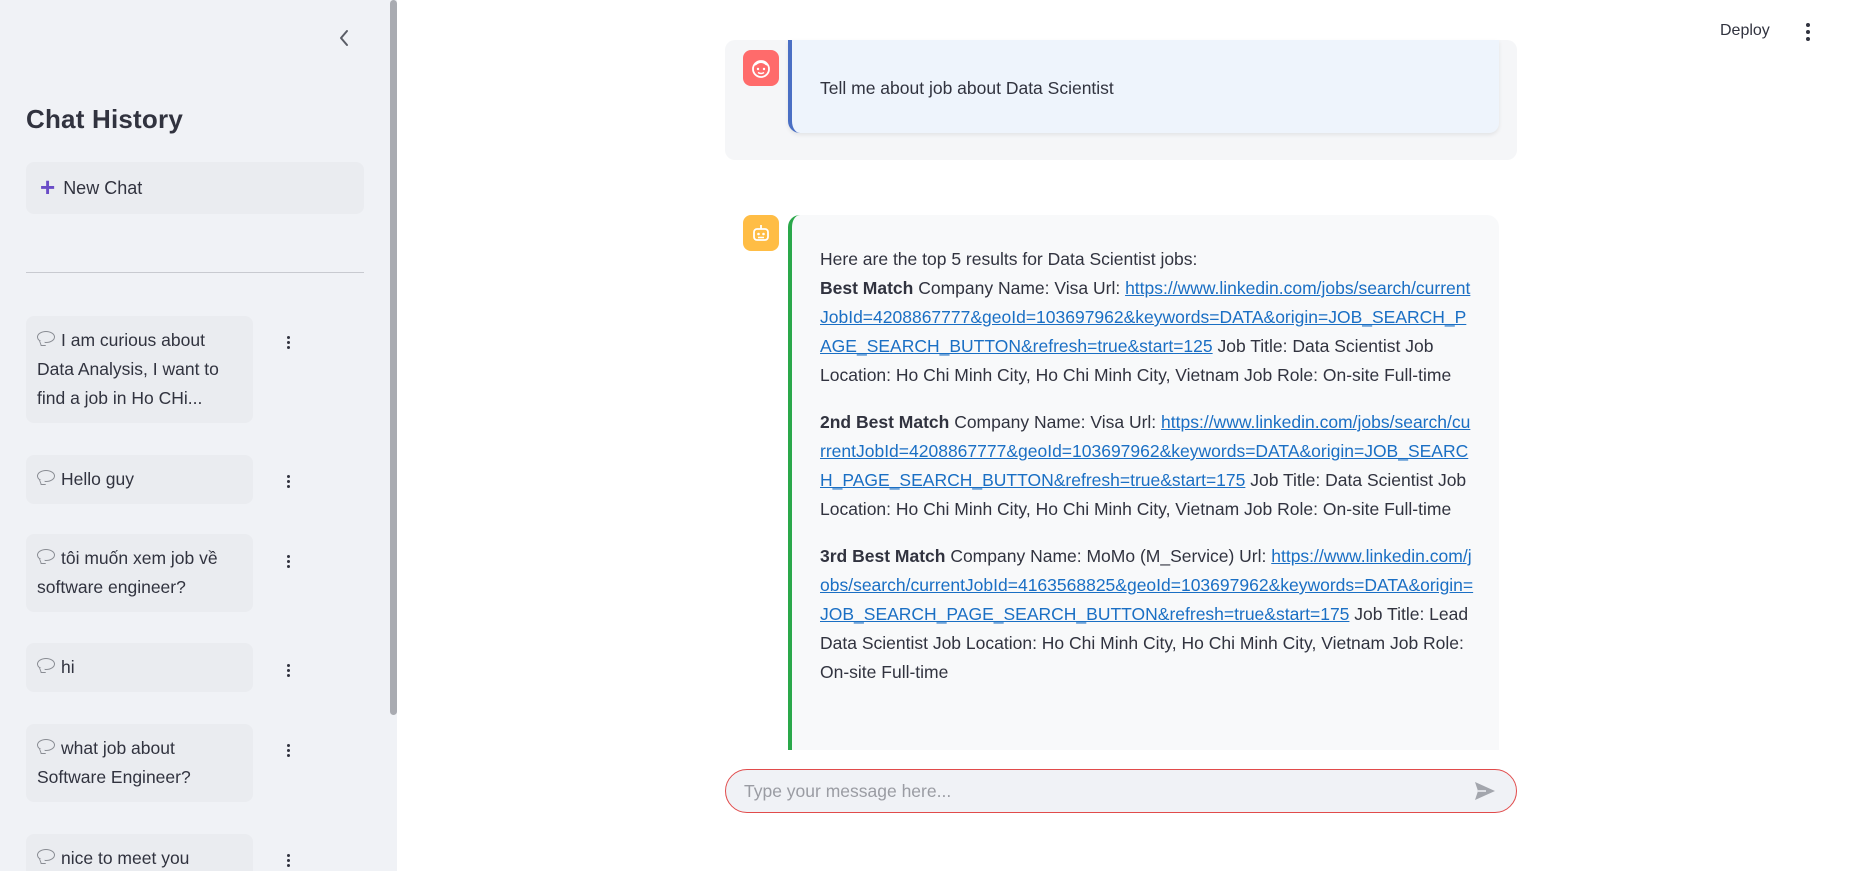 The height and width of the screenshot is (871, 1854). Describe the element at coordinates (1808, 32) in the screenshot. I see `main-menu-button` at that location.